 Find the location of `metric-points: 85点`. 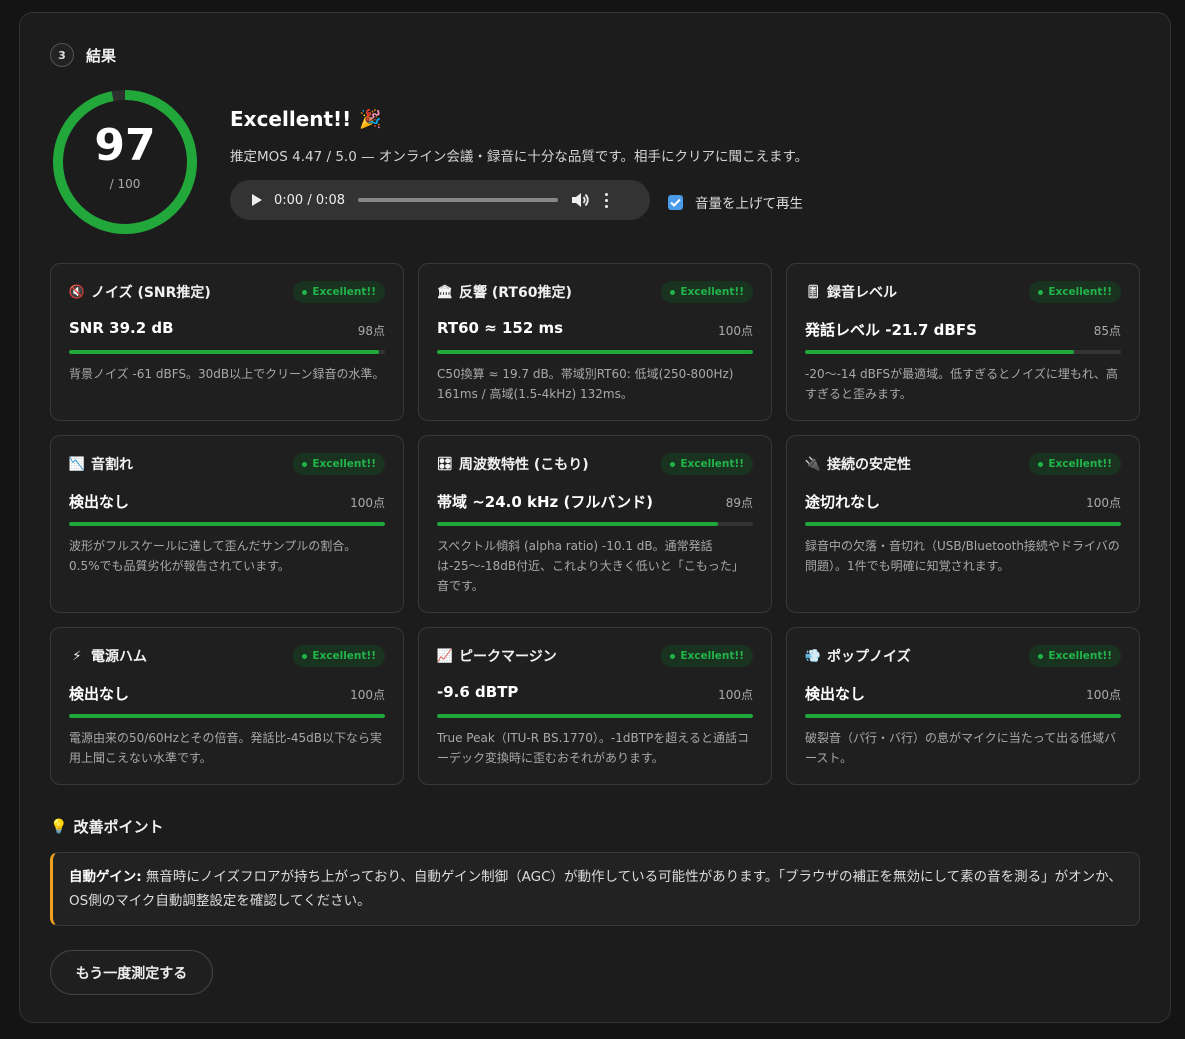

metric-points: 85点 is located at coordinates (1107, 331).